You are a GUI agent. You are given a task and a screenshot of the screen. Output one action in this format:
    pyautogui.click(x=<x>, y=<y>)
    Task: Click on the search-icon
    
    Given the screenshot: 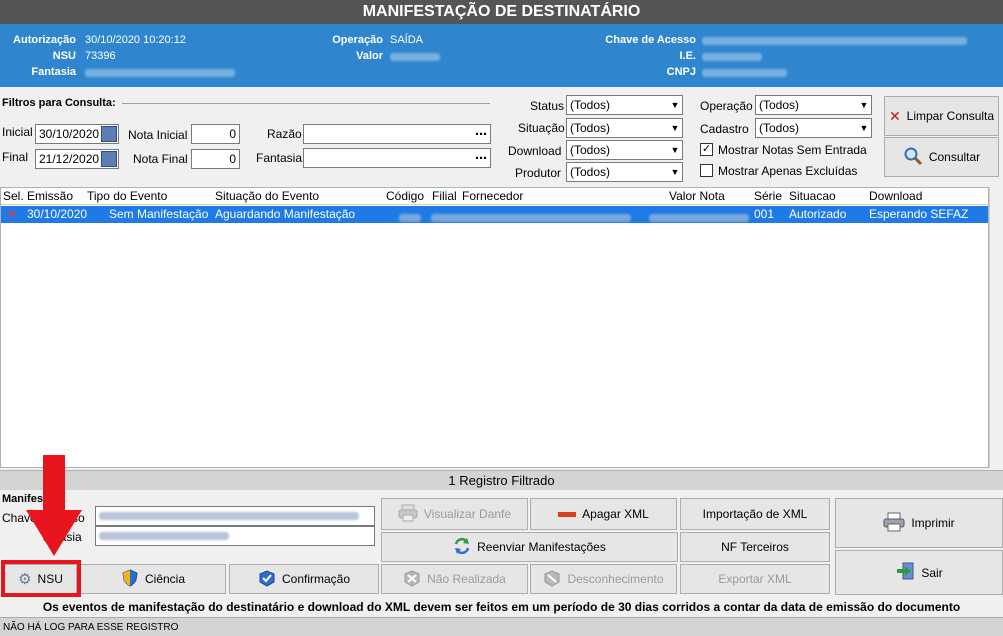 What is the action you would take?
    pyautogui.click(x=913, y=157)
    